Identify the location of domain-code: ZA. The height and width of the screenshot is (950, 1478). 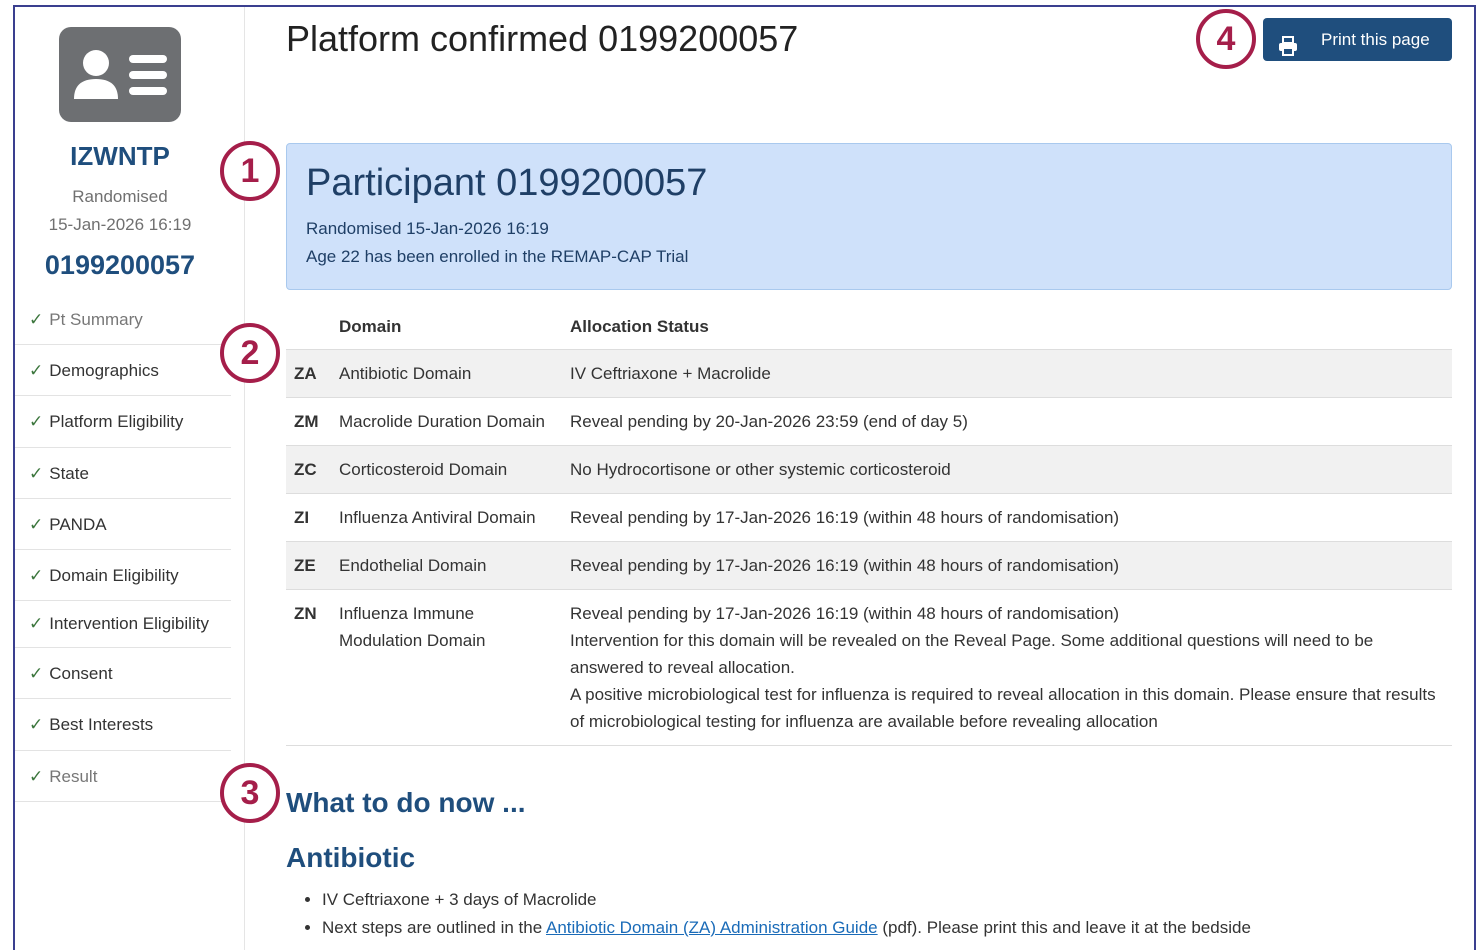
(308, 373).